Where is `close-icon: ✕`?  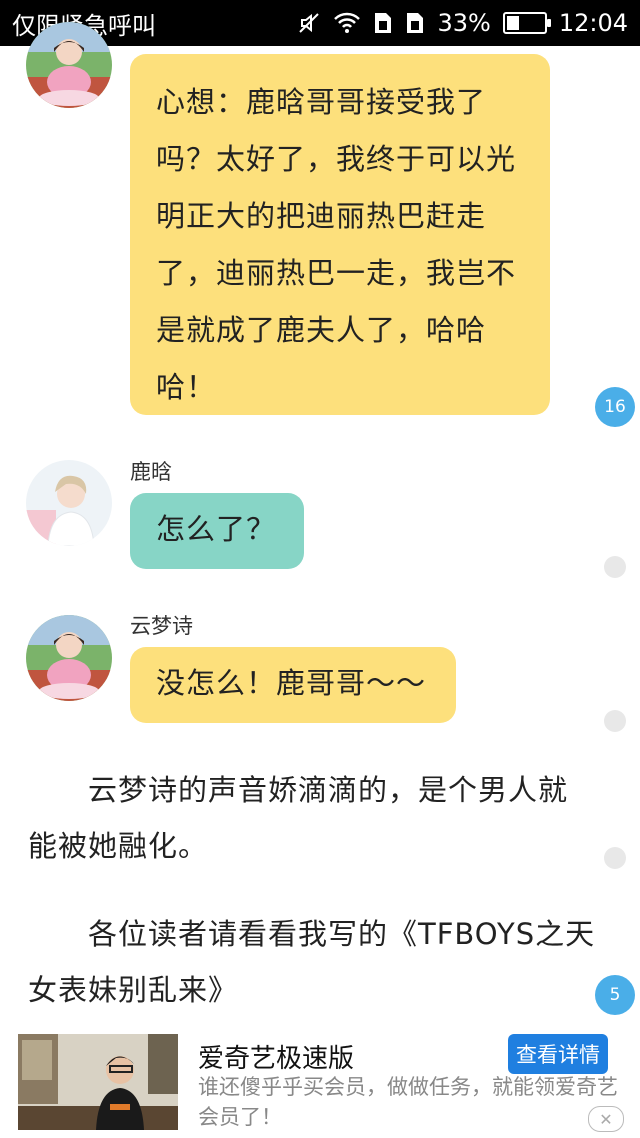 close-icon: ✕ is located at coordinates (606, 1119).